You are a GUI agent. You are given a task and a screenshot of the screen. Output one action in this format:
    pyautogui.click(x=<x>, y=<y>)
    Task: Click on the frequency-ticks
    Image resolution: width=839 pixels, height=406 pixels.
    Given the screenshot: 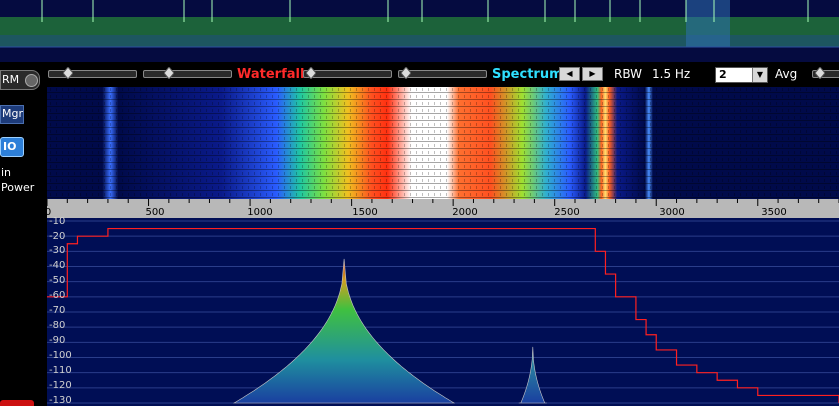 What is the action you would take?
    pyautogui.click(x=443, y=208)
    